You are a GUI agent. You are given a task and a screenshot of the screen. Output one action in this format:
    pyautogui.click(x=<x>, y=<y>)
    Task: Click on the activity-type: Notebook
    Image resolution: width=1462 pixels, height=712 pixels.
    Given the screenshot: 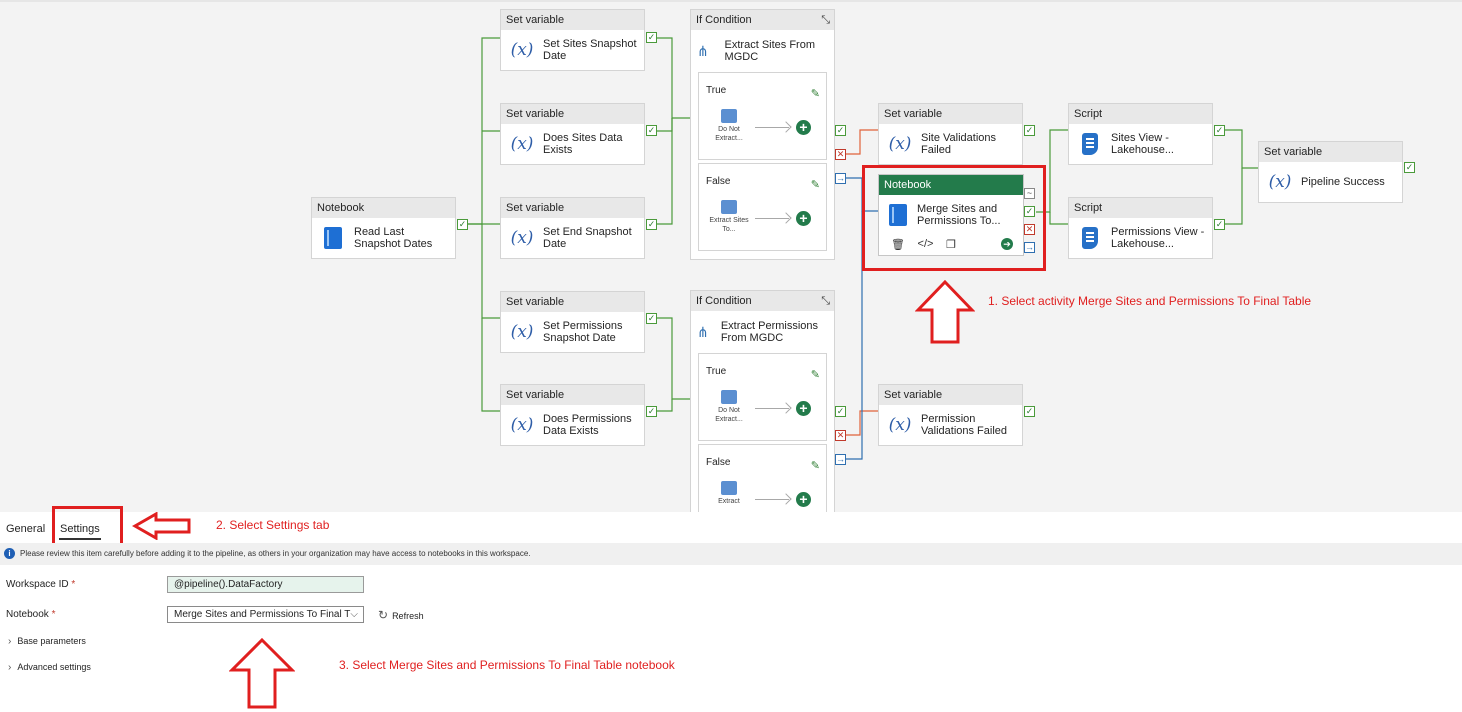 What is the action you would take?
    pyautogui.click(x=383, y=208)
    